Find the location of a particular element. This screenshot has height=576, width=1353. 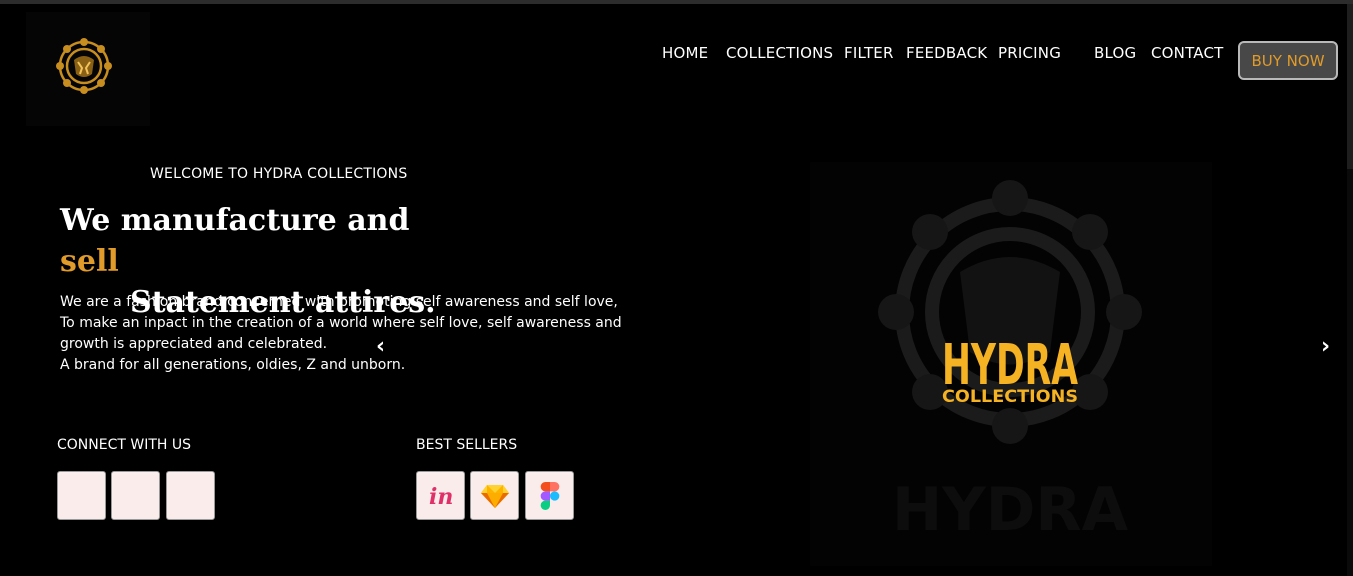

best-sellers-title: BEST SELLERS is located at coordinates (467, 445).